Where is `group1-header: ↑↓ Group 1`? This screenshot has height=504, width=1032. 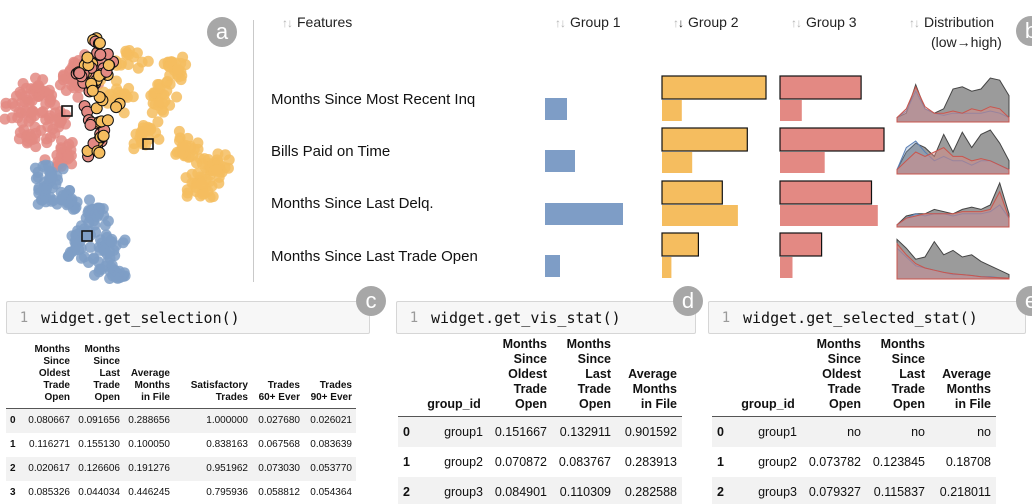 group1-header: ↑↓ Group 1 is located at coordinates (588, 22).